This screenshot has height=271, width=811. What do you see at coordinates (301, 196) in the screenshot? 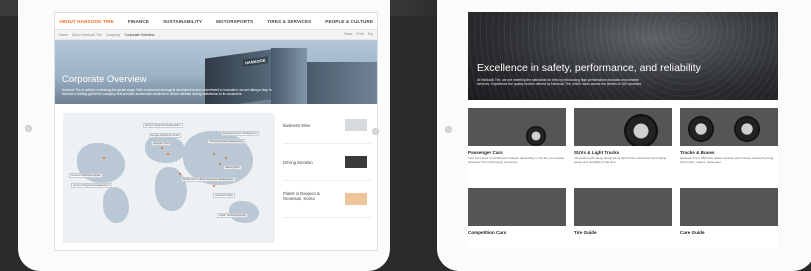
I see `sidebar-card-label: Plants in Daejeon & Geumsan, Korea` at bounding box center [301, 196].